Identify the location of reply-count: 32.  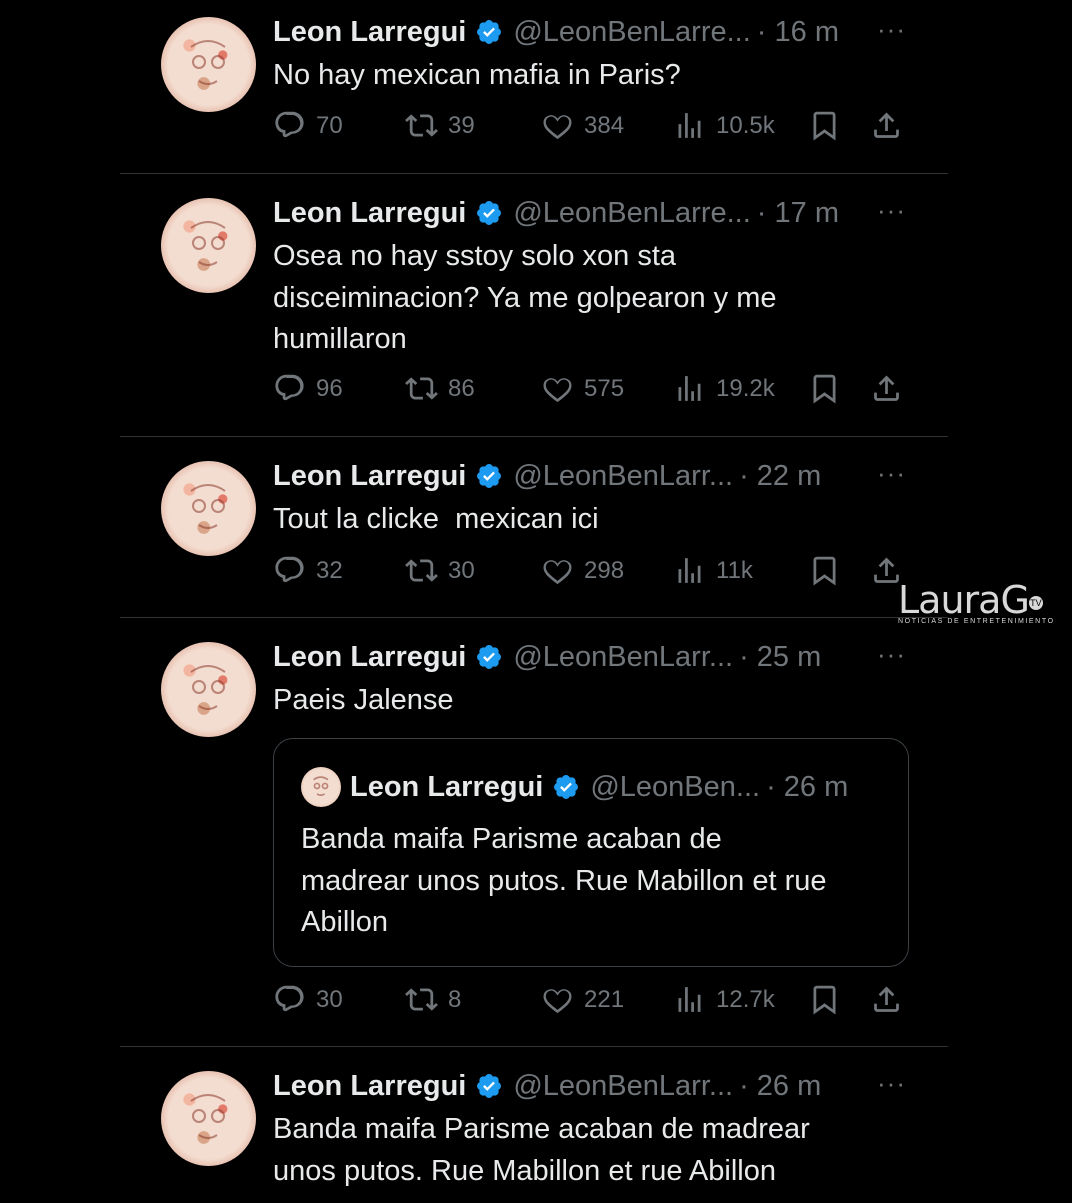
(329, 570).